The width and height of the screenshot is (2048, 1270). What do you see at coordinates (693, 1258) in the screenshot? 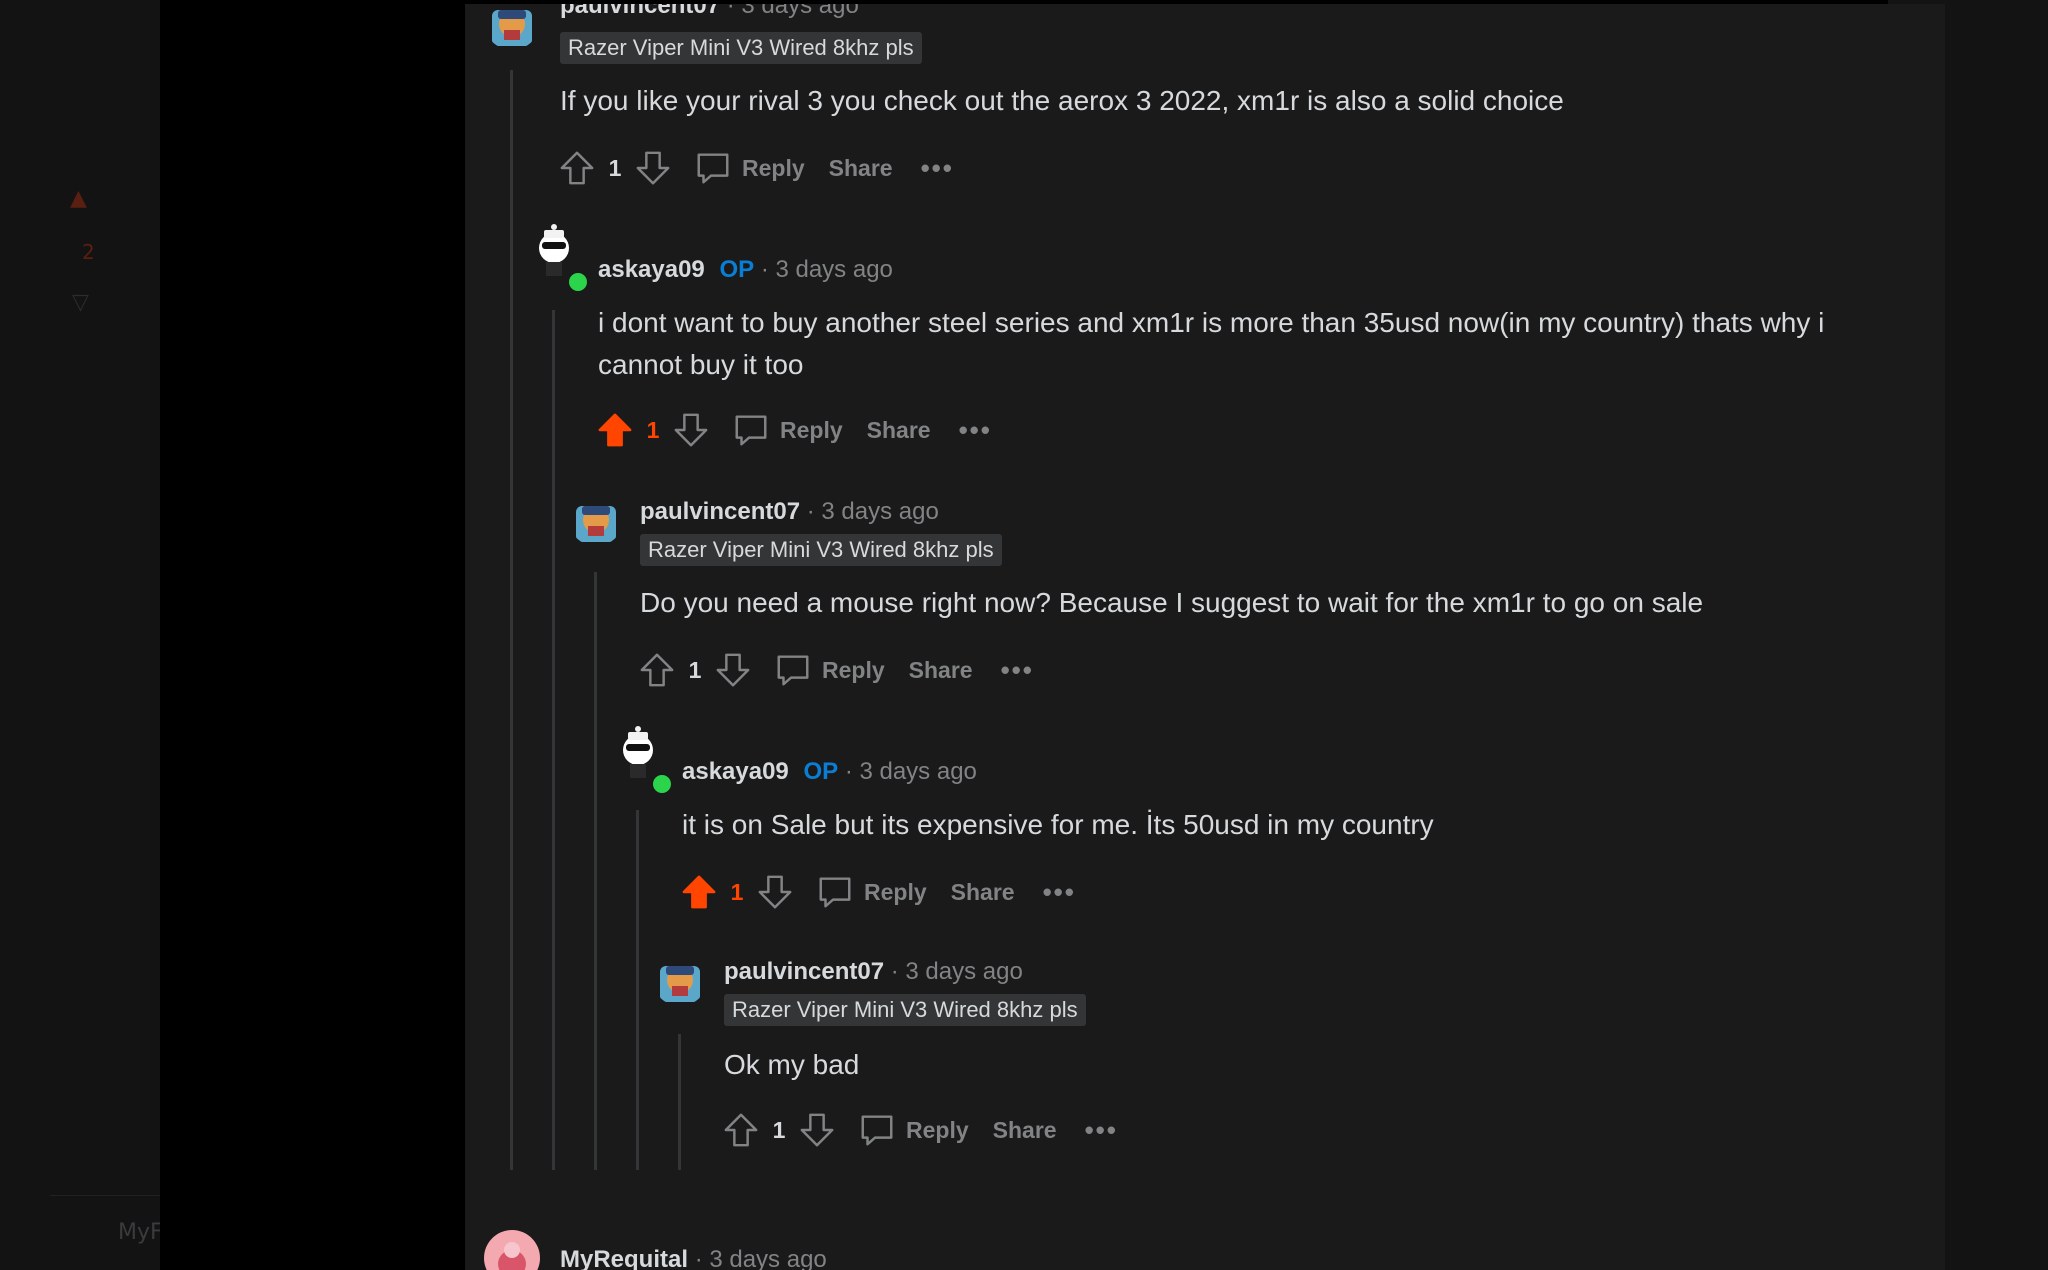
I see `comment-header: MyRequital · 3 days ago` at bounding box center [693, 1258].